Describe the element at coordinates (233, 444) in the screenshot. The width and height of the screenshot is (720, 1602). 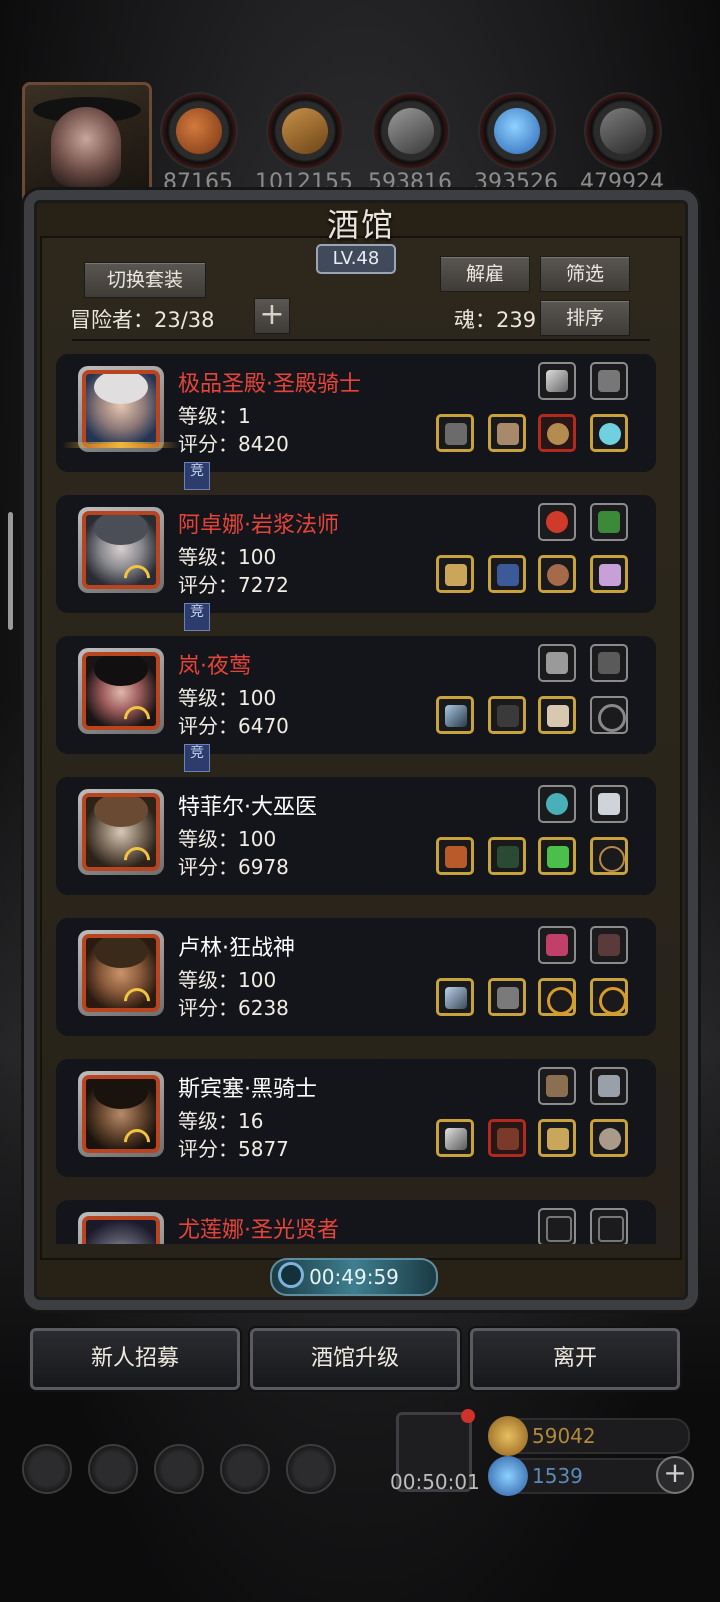
I see `hero-score: 评分：8420` at that location.